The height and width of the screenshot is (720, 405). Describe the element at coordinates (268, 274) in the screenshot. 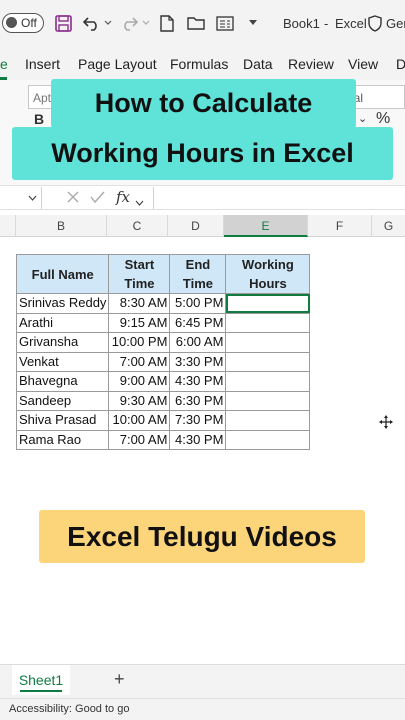

I see `header-working-hours: Working Hours` at that location.